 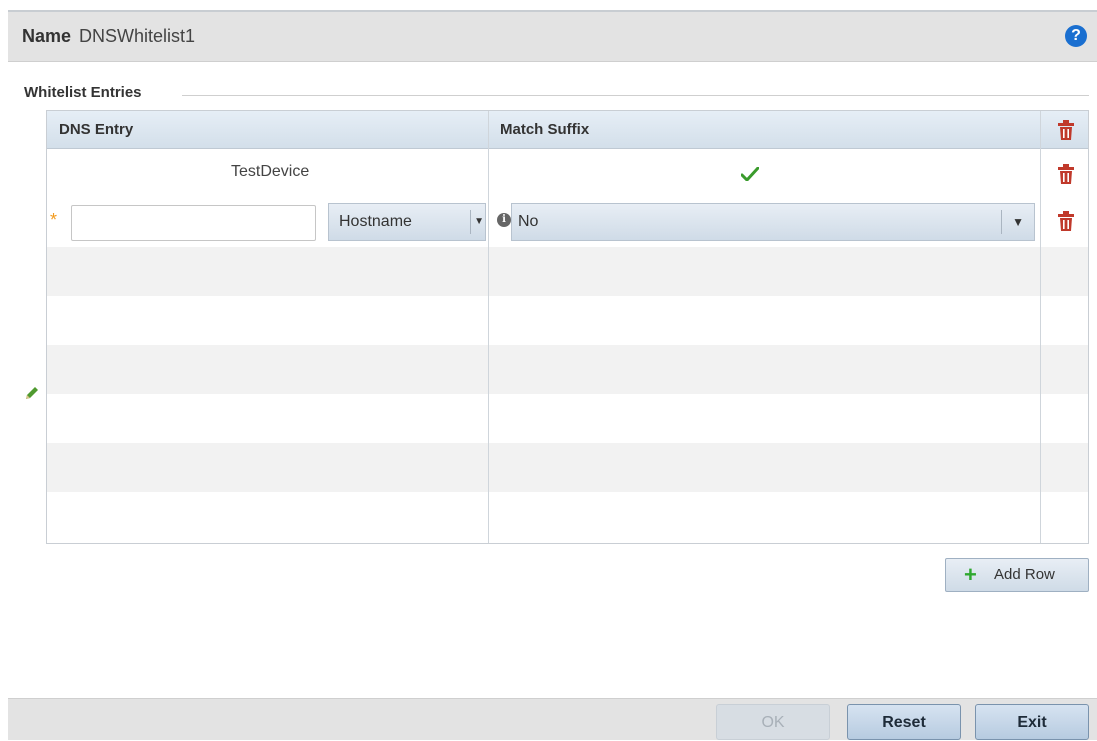 I want to click on check-icon, so click(x=750, y=174).